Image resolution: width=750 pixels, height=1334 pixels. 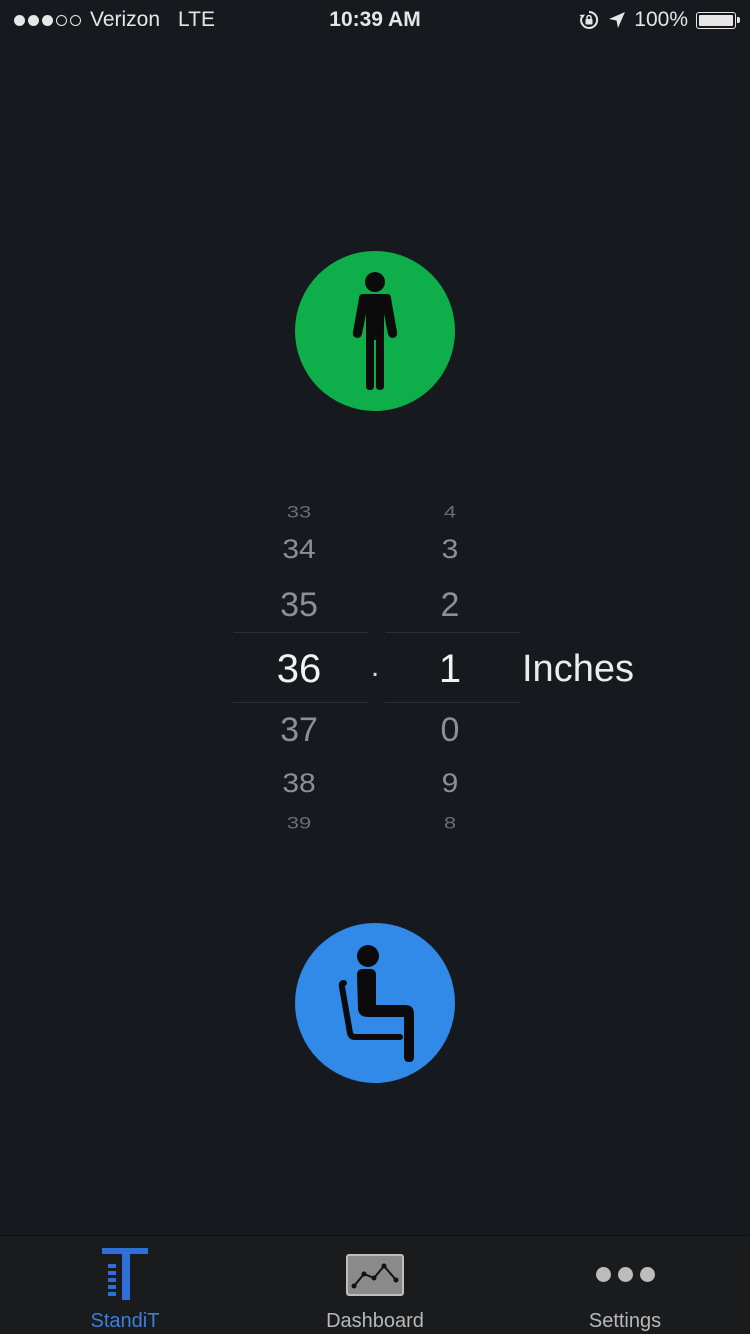 I want to click on picker-item: 9, so click(x=450, y=783).